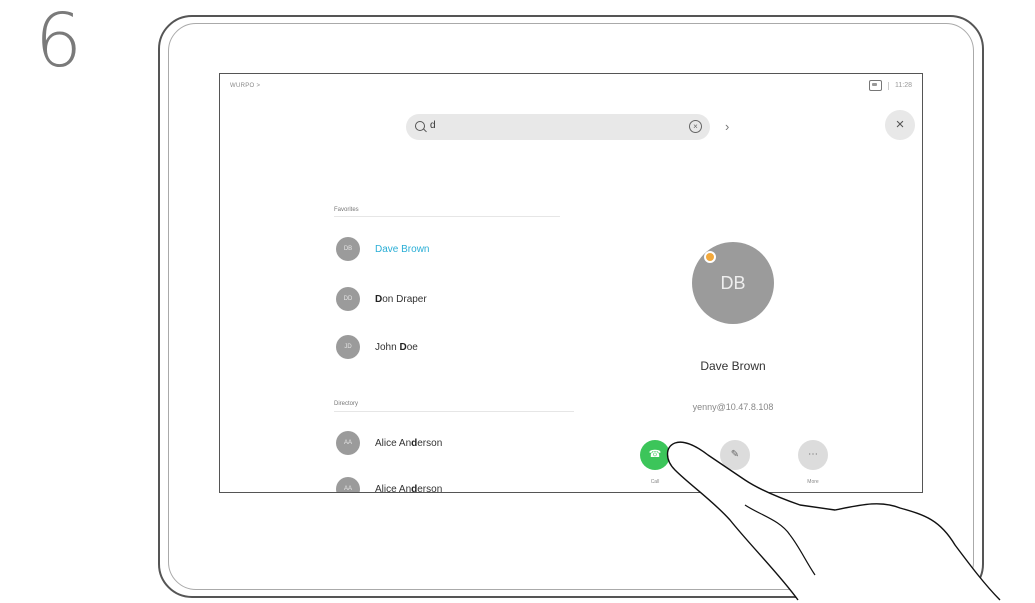 The width and height of the screenshot is (1035, 603). I want to click on search-bar: ×, so click(558, 127).